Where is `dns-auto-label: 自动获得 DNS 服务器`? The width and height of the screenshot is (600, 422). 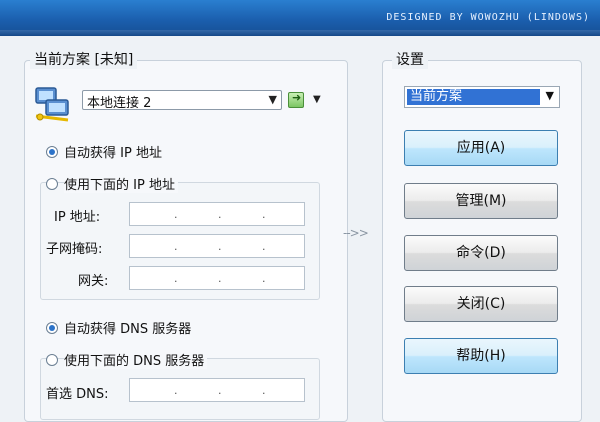 dns-auto-label: 自动获得 DNS 服务器 is located at coordinates (128, 329).